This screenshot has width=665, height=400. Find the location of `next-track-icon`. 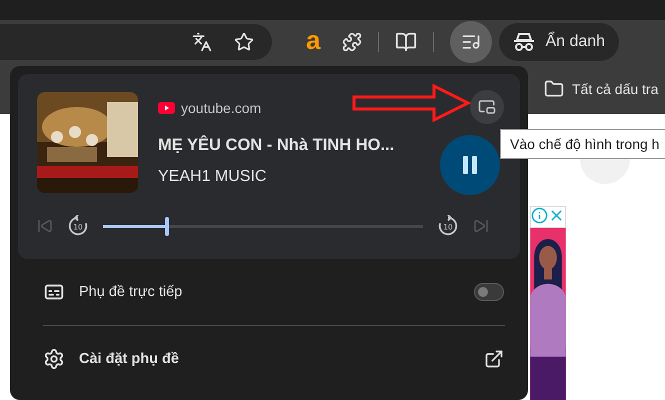

next-track-icon is located at coordinates (481, 226).